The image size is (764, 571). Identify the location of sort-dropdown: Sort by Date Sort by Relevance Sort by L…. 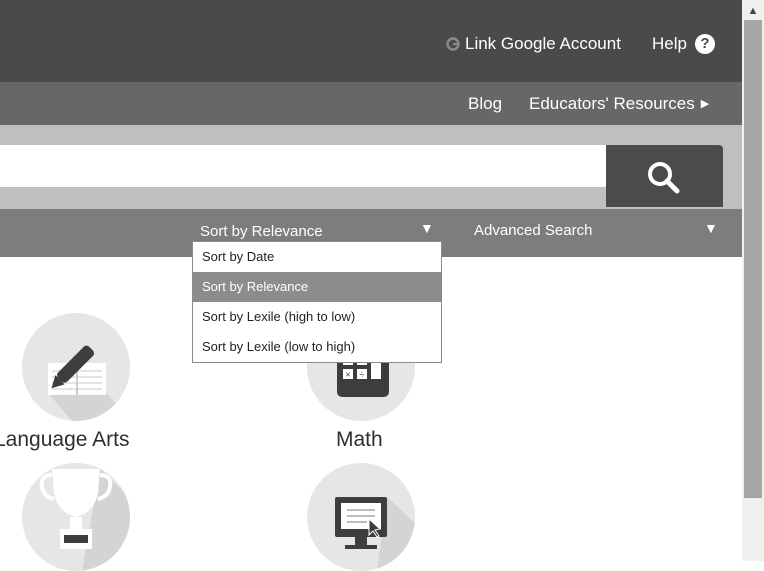
(317, 302).